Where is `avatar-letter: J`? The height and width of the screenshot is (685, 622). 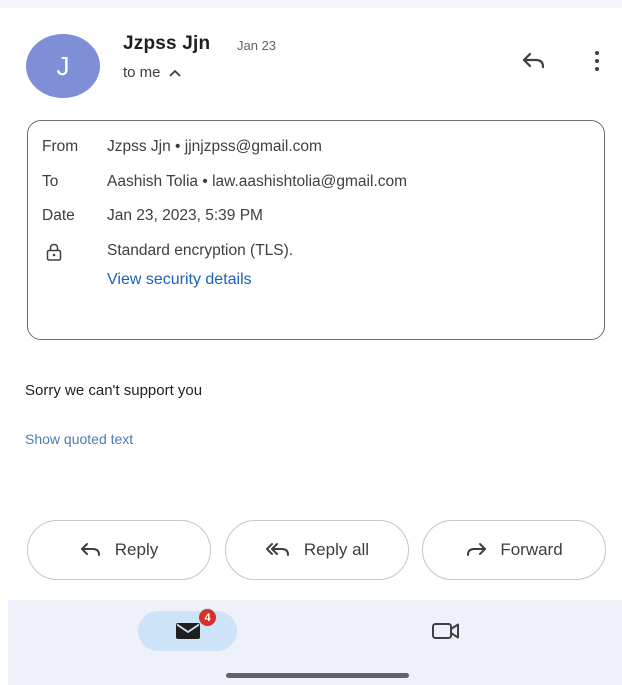
avatar-letter: J is located at coordinates (63, 65).